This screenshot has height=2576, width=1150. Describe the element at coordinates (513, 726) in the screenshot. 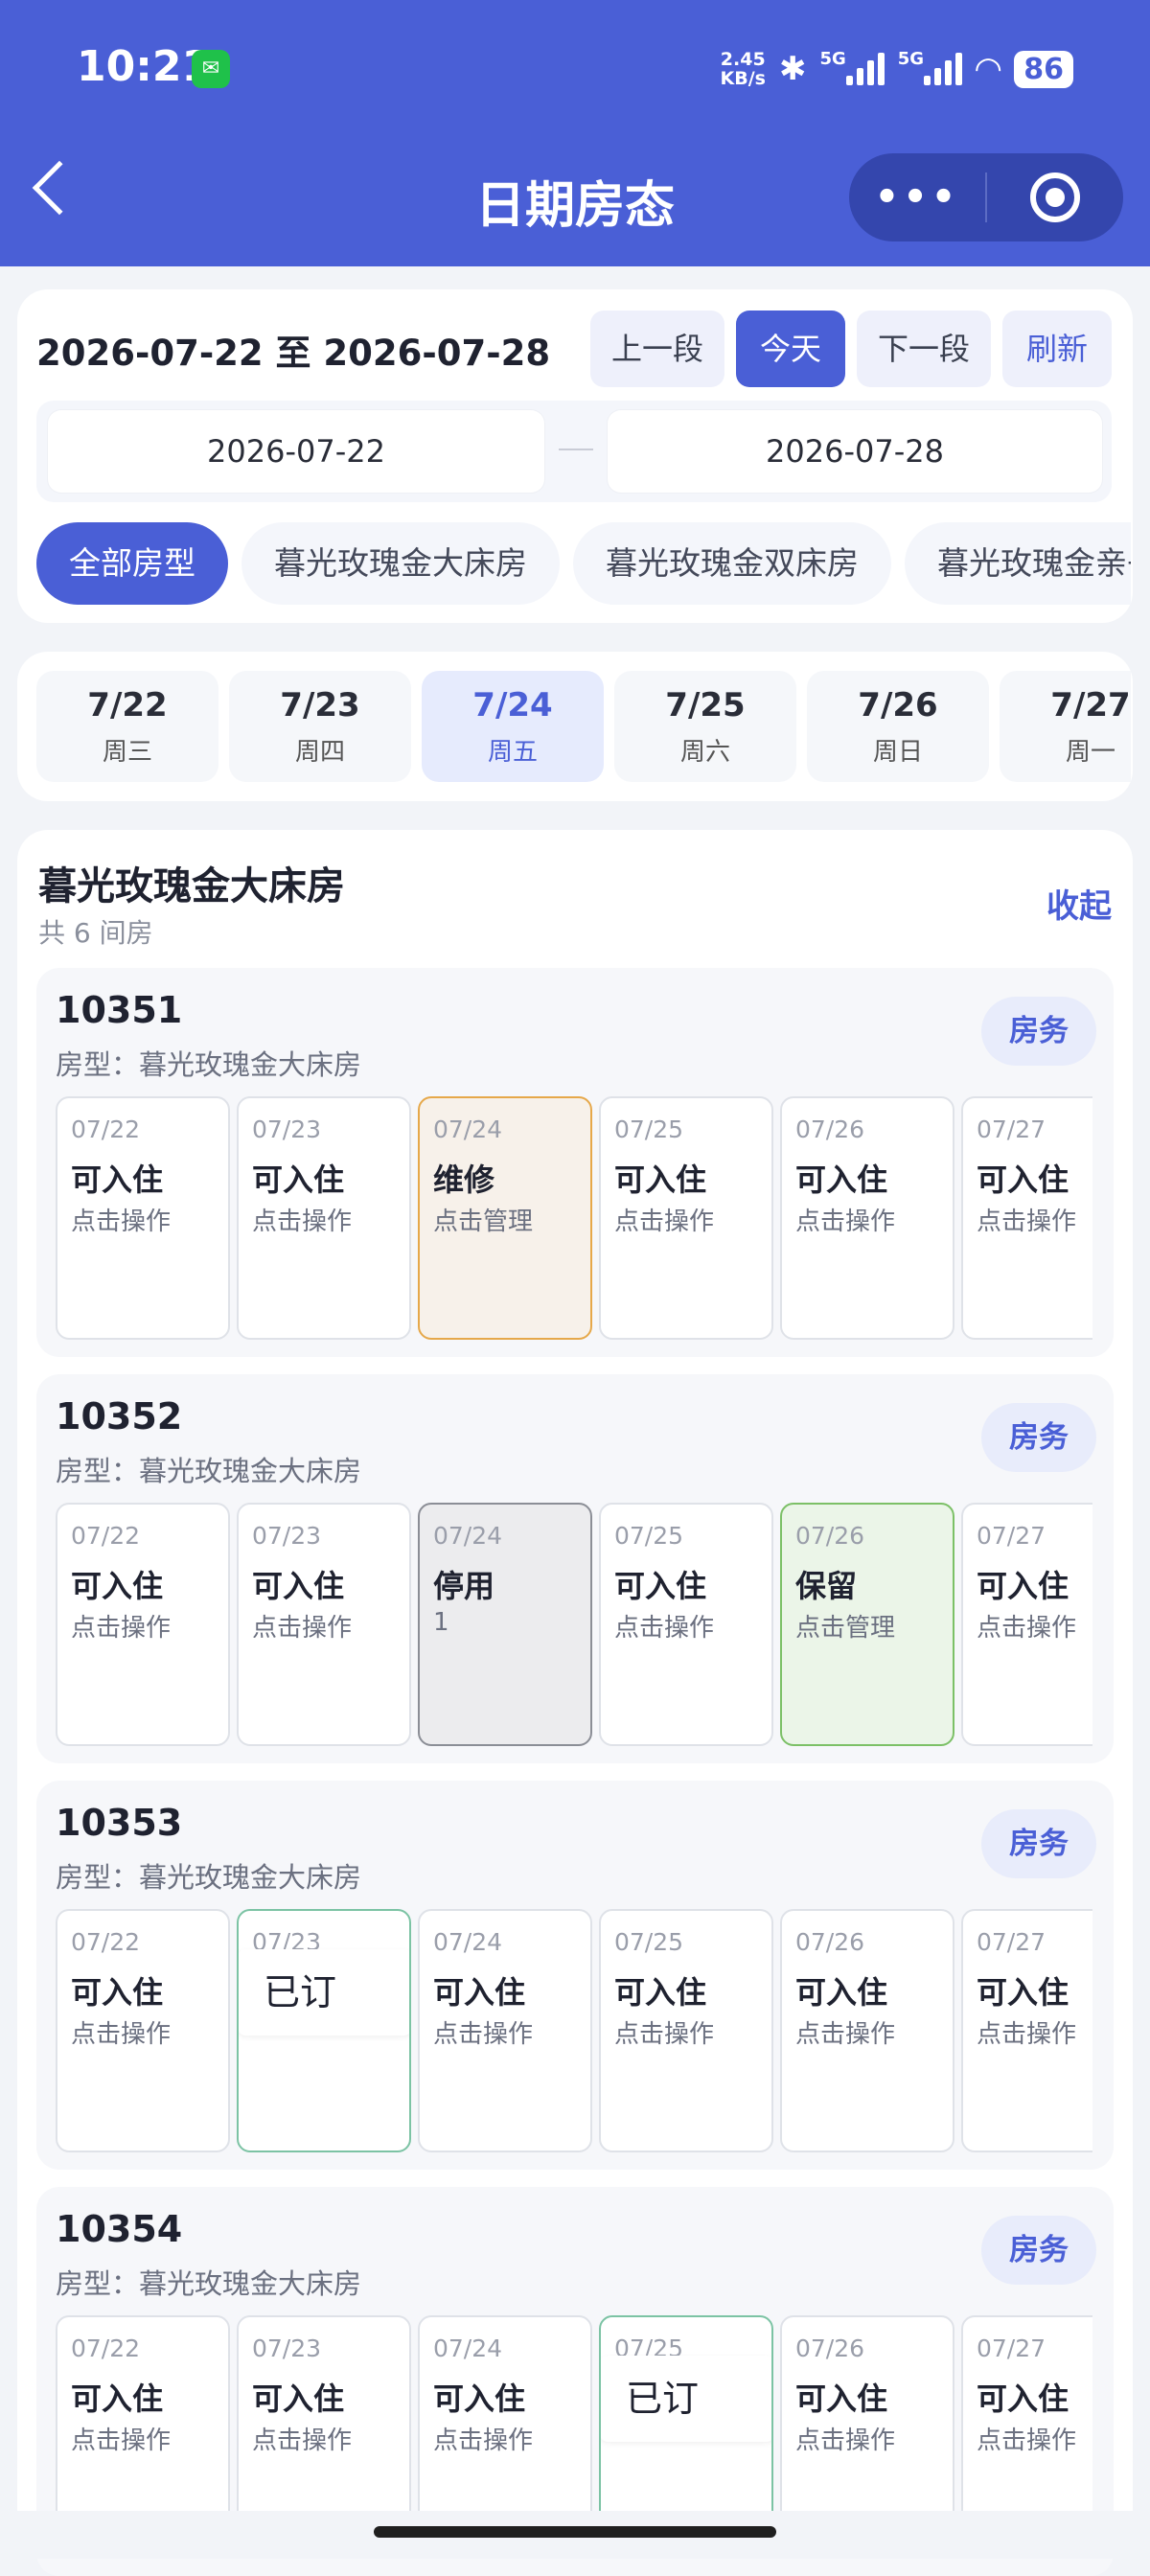

I see `day-tab: 7/24 周五` at that location.